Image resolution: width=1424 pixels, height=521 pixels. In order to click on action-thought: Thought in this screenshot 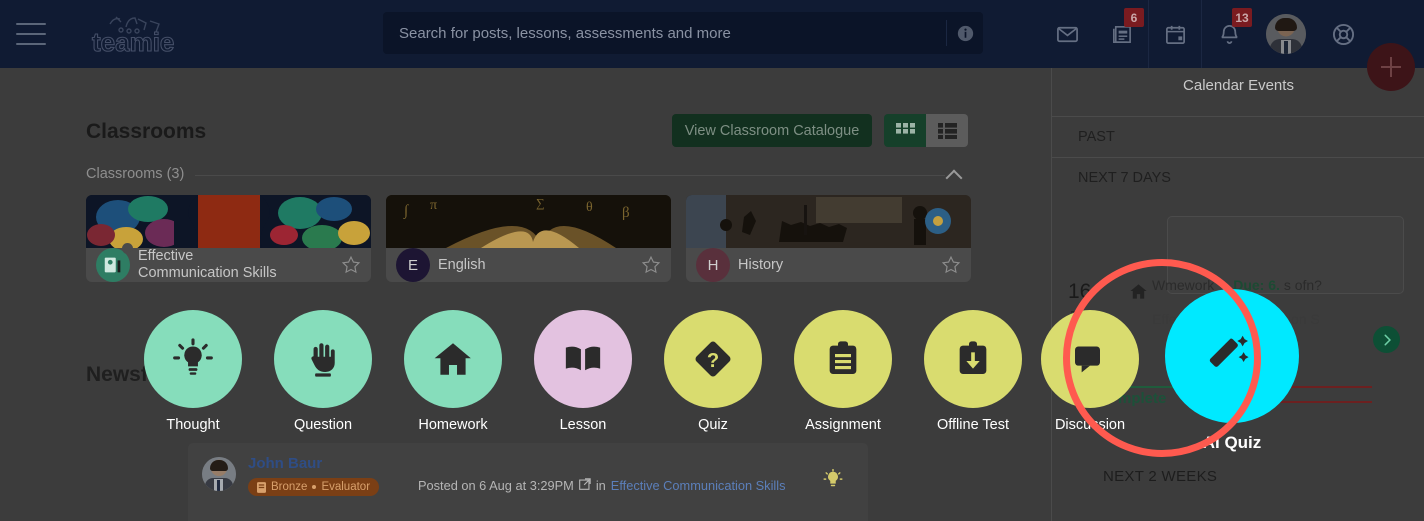, I will do `click(193, 371)`.